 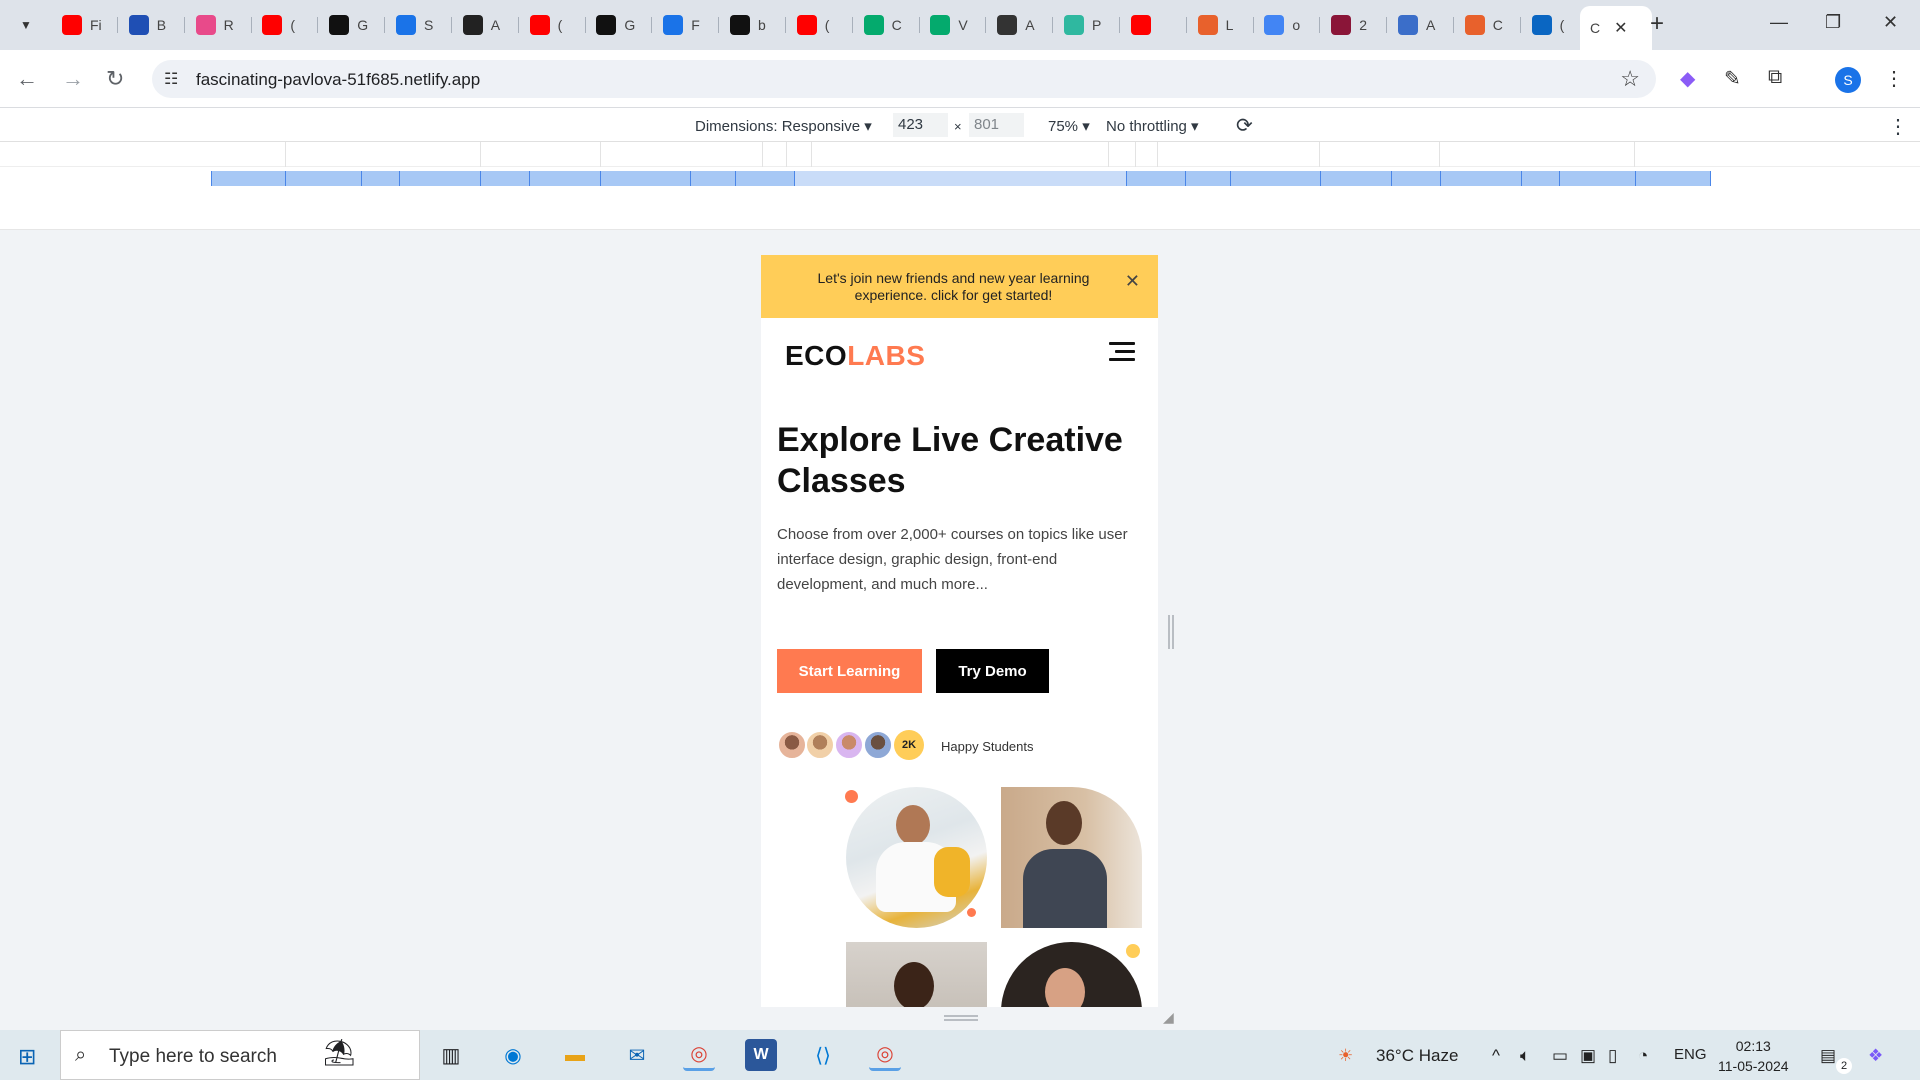 What do you see at coordinates (753, 25) in the screenshot?
I see `browser-tab: b` at bounding box center [753, 25].